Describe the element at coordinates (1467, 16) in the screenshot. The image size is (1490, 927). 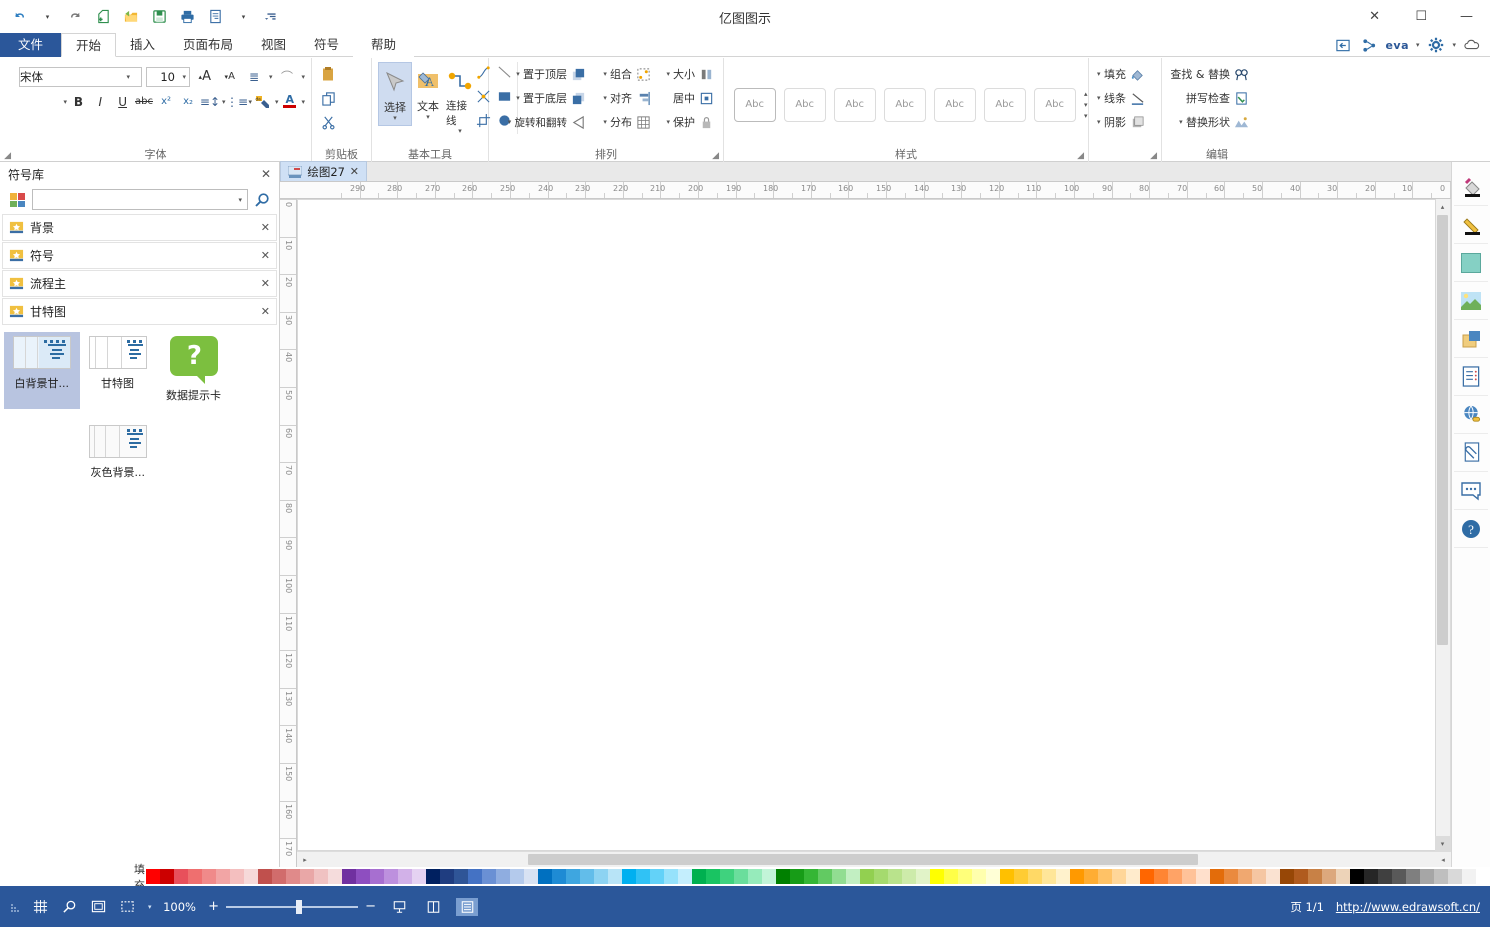
I see `minimize-button: —` at that location.